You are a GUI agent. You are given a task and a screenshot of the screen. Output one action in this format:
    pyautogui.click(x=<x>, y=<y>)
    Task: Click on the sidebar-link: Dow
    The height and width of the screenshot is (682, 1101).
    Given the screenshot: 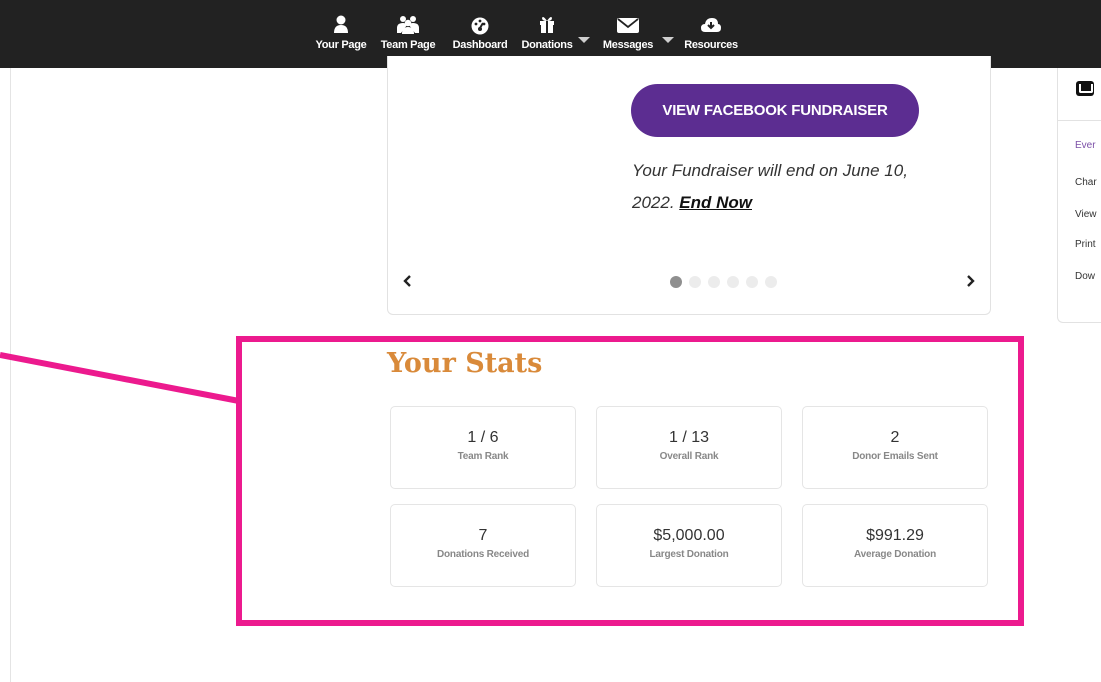 What is the action you would take?
    pyautogui.click(x=1085, y=276)
    